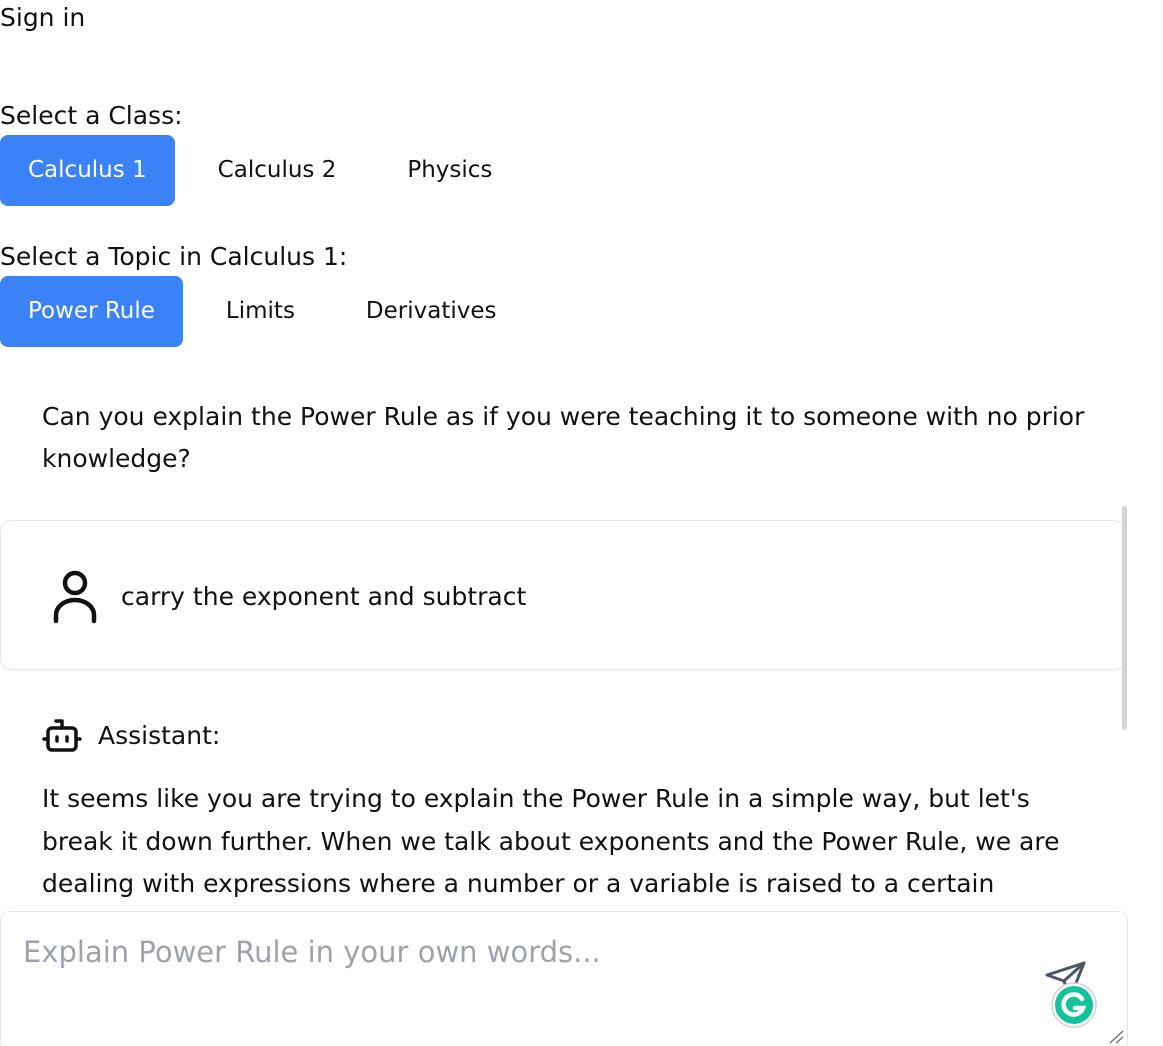 The width and height of the screenshot is (1163, 1046). Describe the element at coordinates (523, 982) in the screenshot. I see `answer-input` at that location.